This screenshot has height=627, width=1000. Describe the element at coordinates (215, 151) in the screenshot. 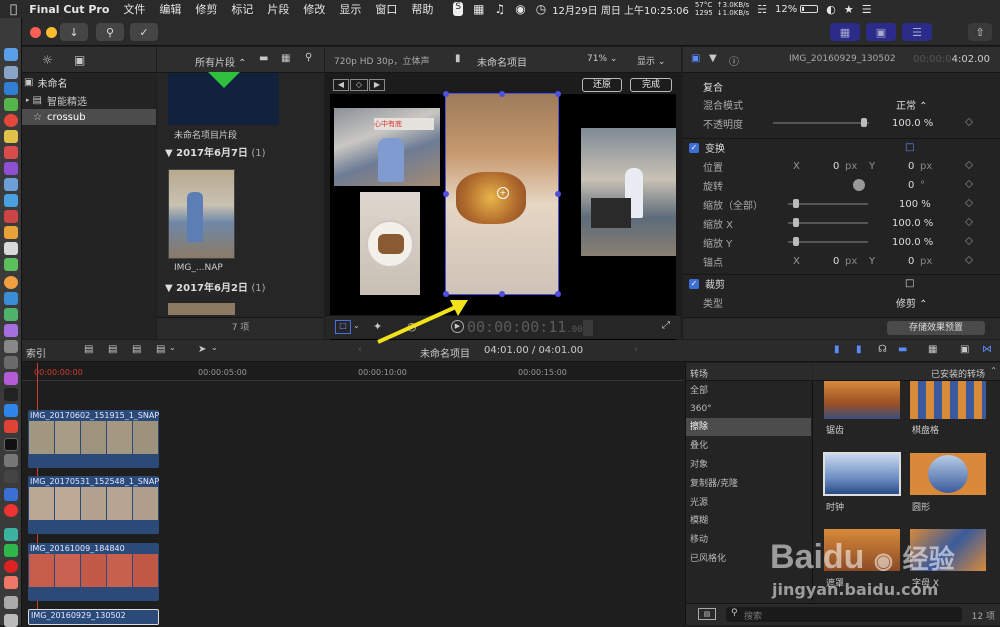

I see `date-group-1: ▼ 2017年6月7日 (1)` at that location.